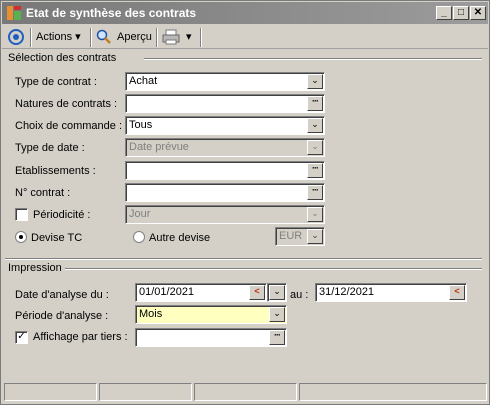 The width and height of the screenshot is (490, 405). What do you see at coordinates (35, 268) in the screenshot?
I see `impression-group-title: Impression` at bounding box center [35, 268].